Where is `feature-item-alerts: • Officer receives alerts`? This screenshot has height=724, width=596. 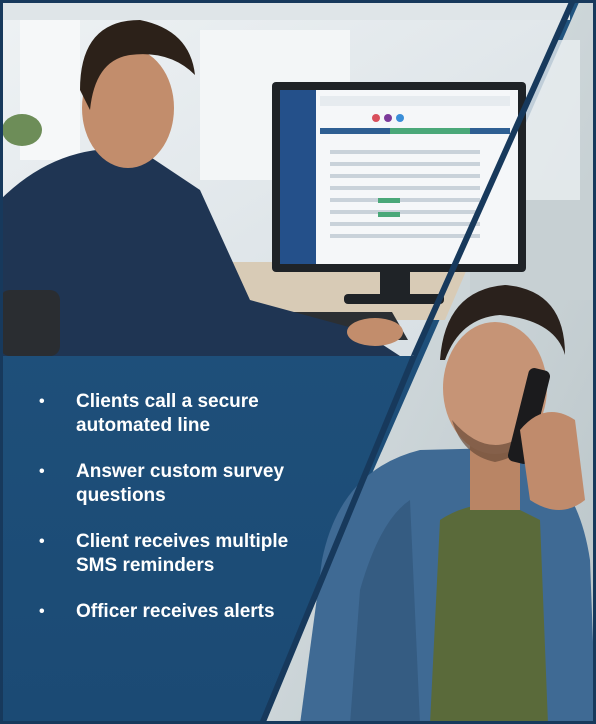 feature-item-alerts: • Officer receives alerts is located at coordinates (186, 612).